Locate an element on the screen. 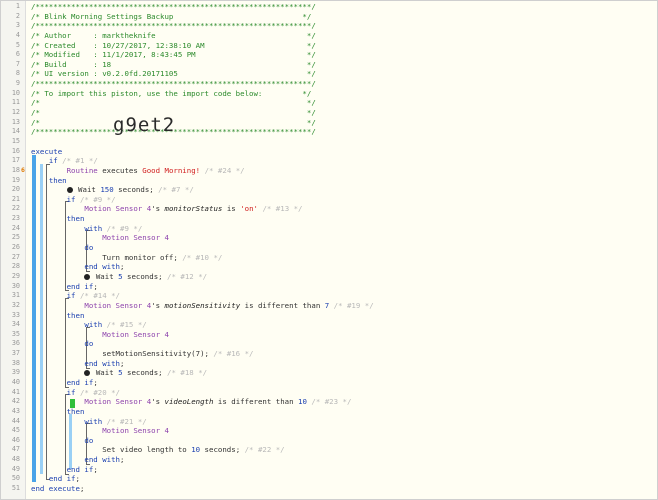 This screenshot has width=658, height=500. code-line: 49 end if; is located at coordinates (329, 470).